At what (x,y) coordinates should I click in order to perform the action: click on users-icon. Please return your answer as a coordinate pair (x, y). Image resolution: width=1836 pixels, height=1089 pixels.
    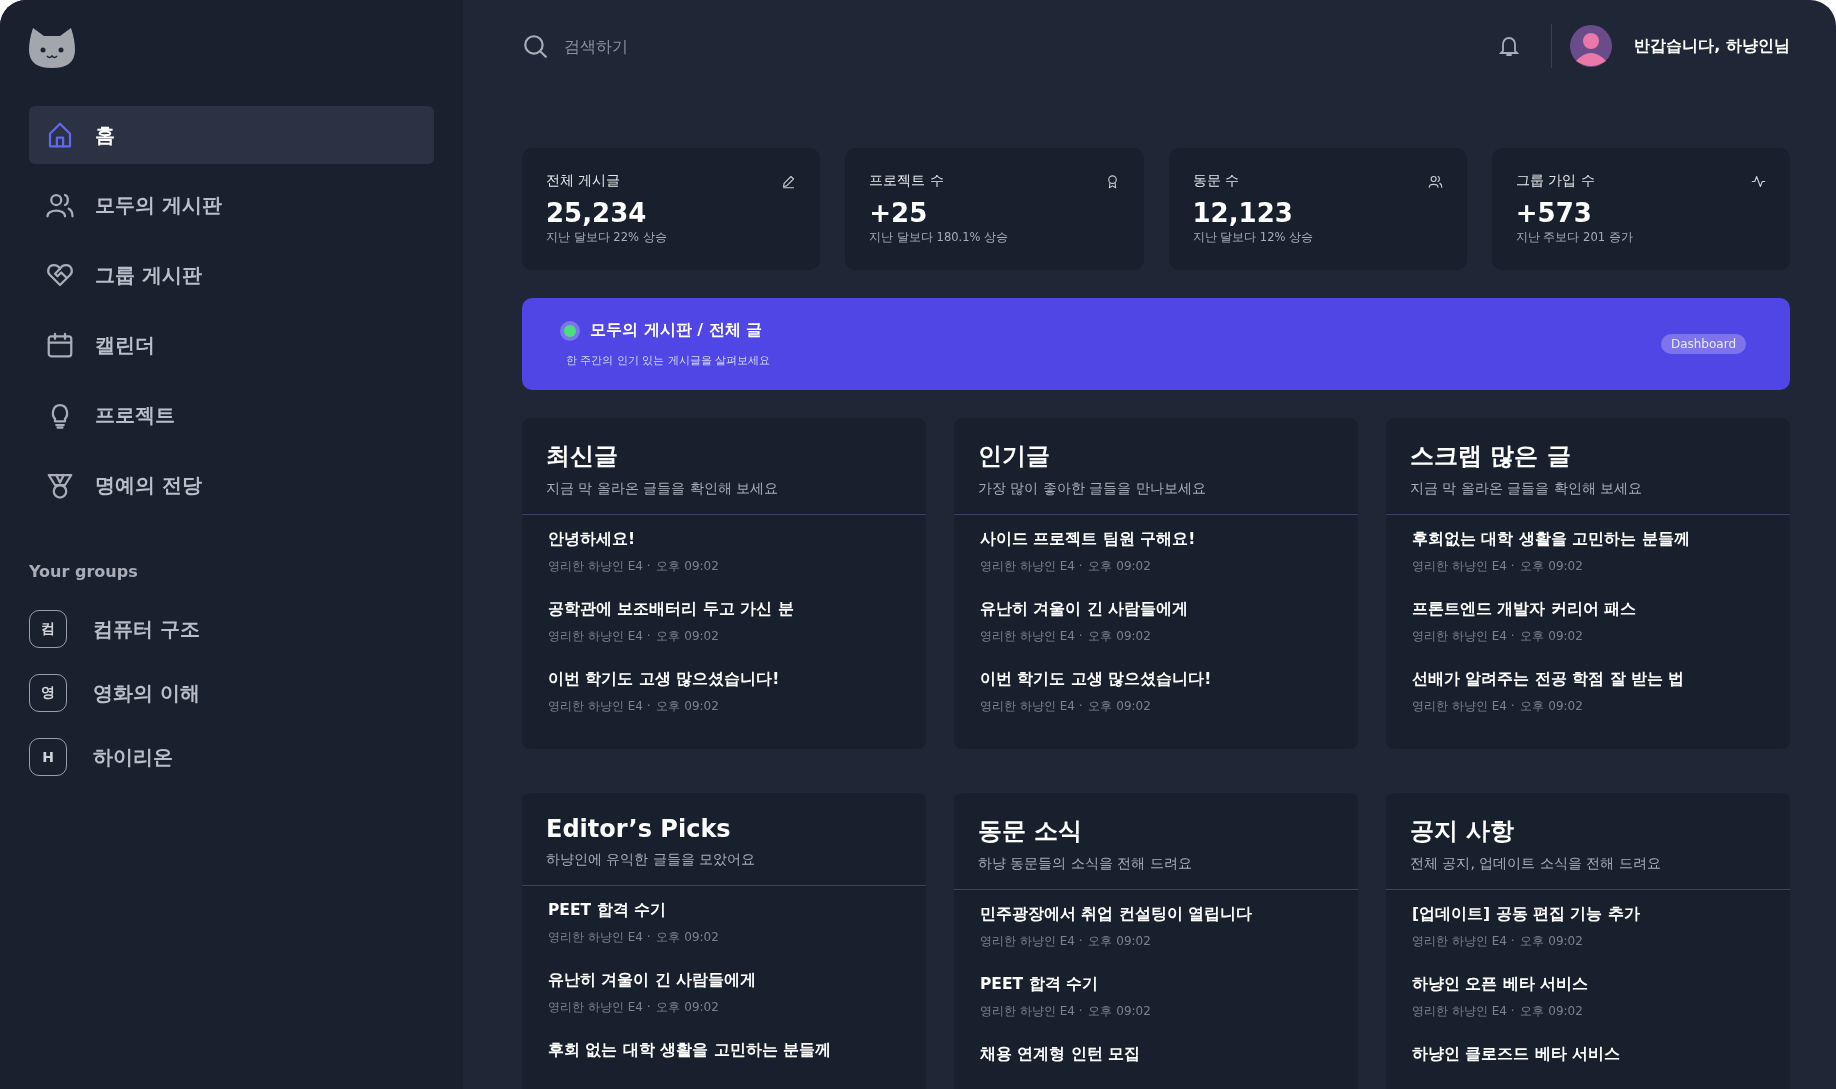
    Looking at the image, I should click on (1435, 181).